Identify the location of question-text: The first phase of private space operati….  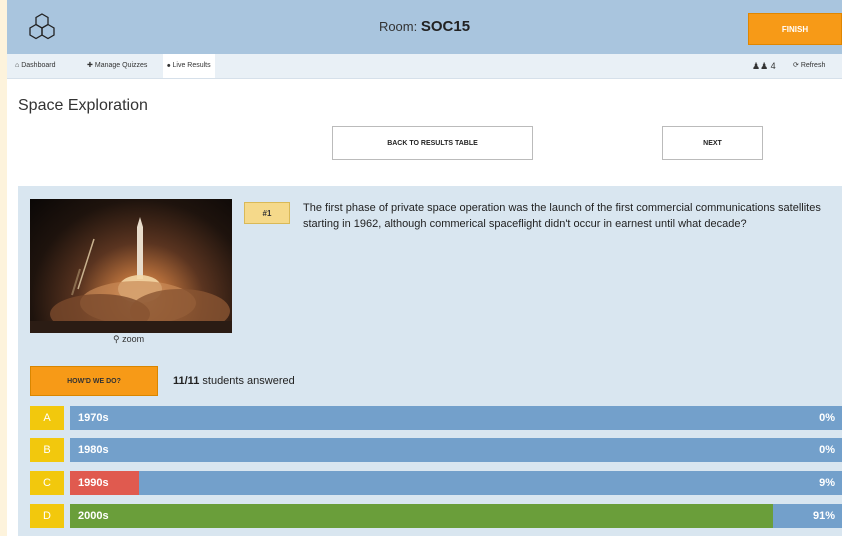
(562, 216).